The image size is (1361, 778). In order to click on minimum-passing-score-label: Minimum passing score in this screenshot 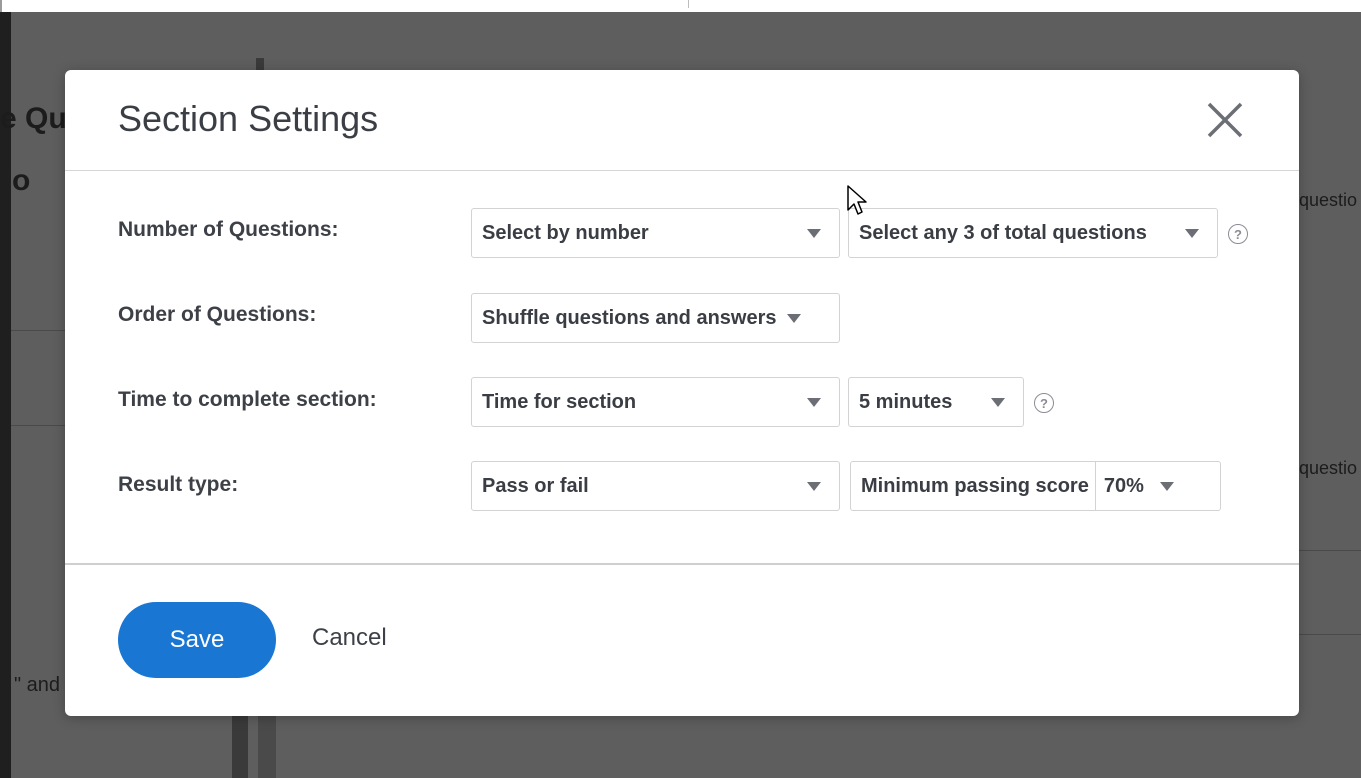, I will do `click(973, 486)`.